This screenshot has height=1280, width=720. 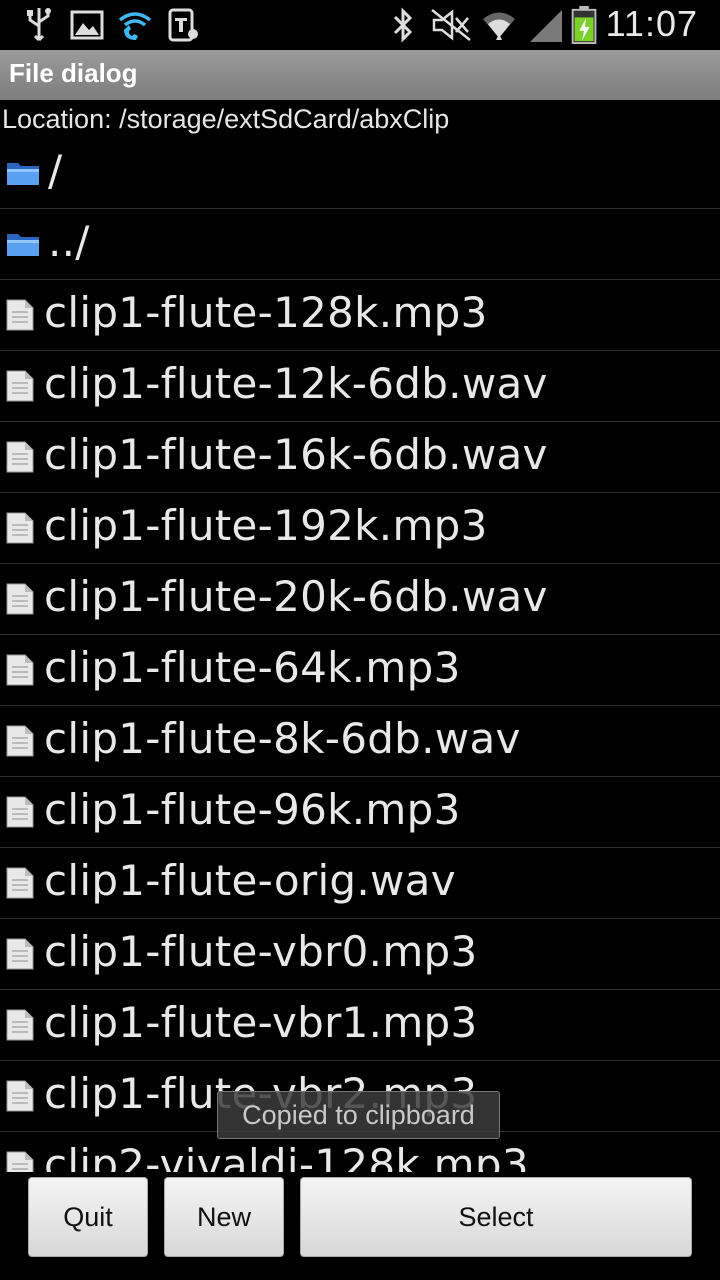 What do you see at coordinates (546, 26) in the screenshot?
I see `signal-icon` at bounding box center [546, 26].